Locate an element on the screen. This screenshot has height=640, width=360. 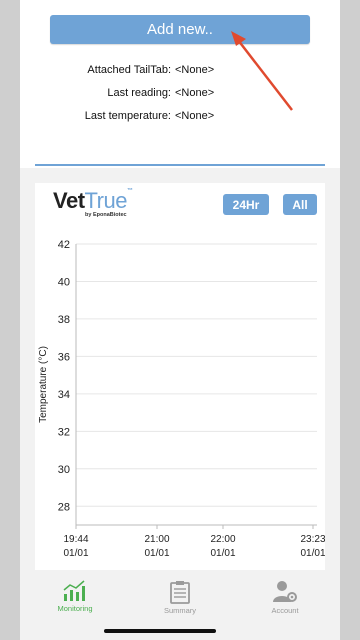
home-indicator is located at coordinates (160, 631).